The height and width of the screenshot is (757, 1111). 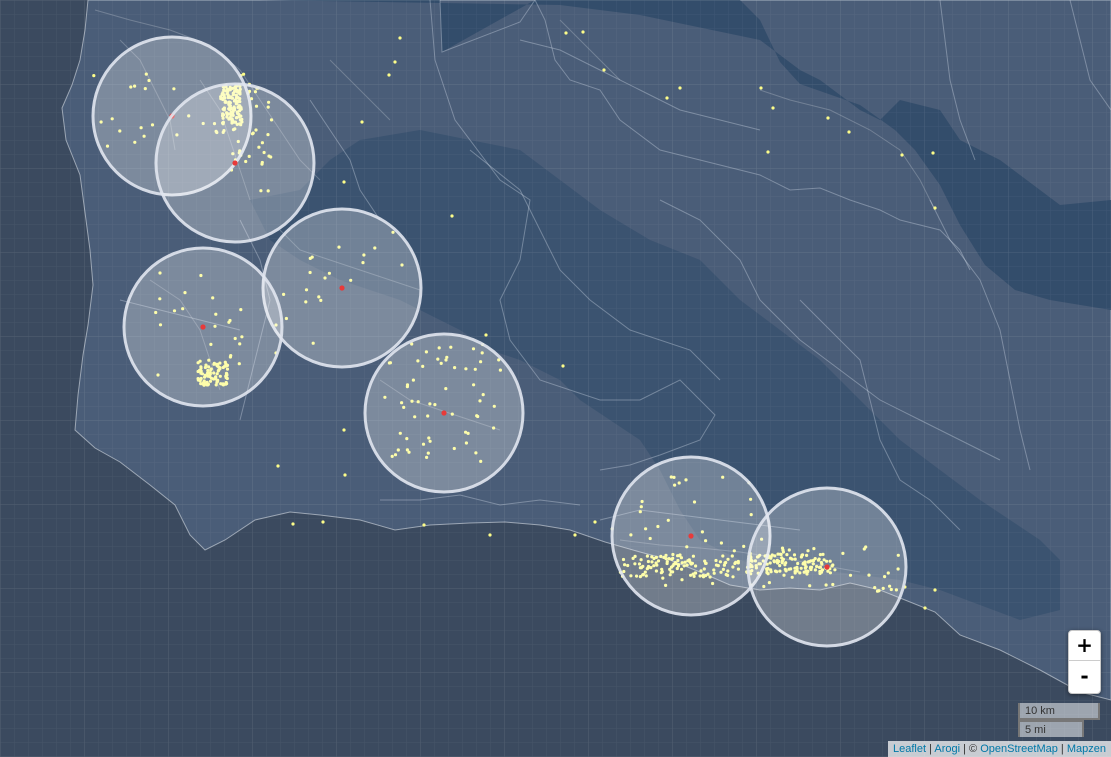 What do you see at coordinates (947, 749) in the screenshot?
I see `arogi-link: Arogi` at bounding box center [947, 749].